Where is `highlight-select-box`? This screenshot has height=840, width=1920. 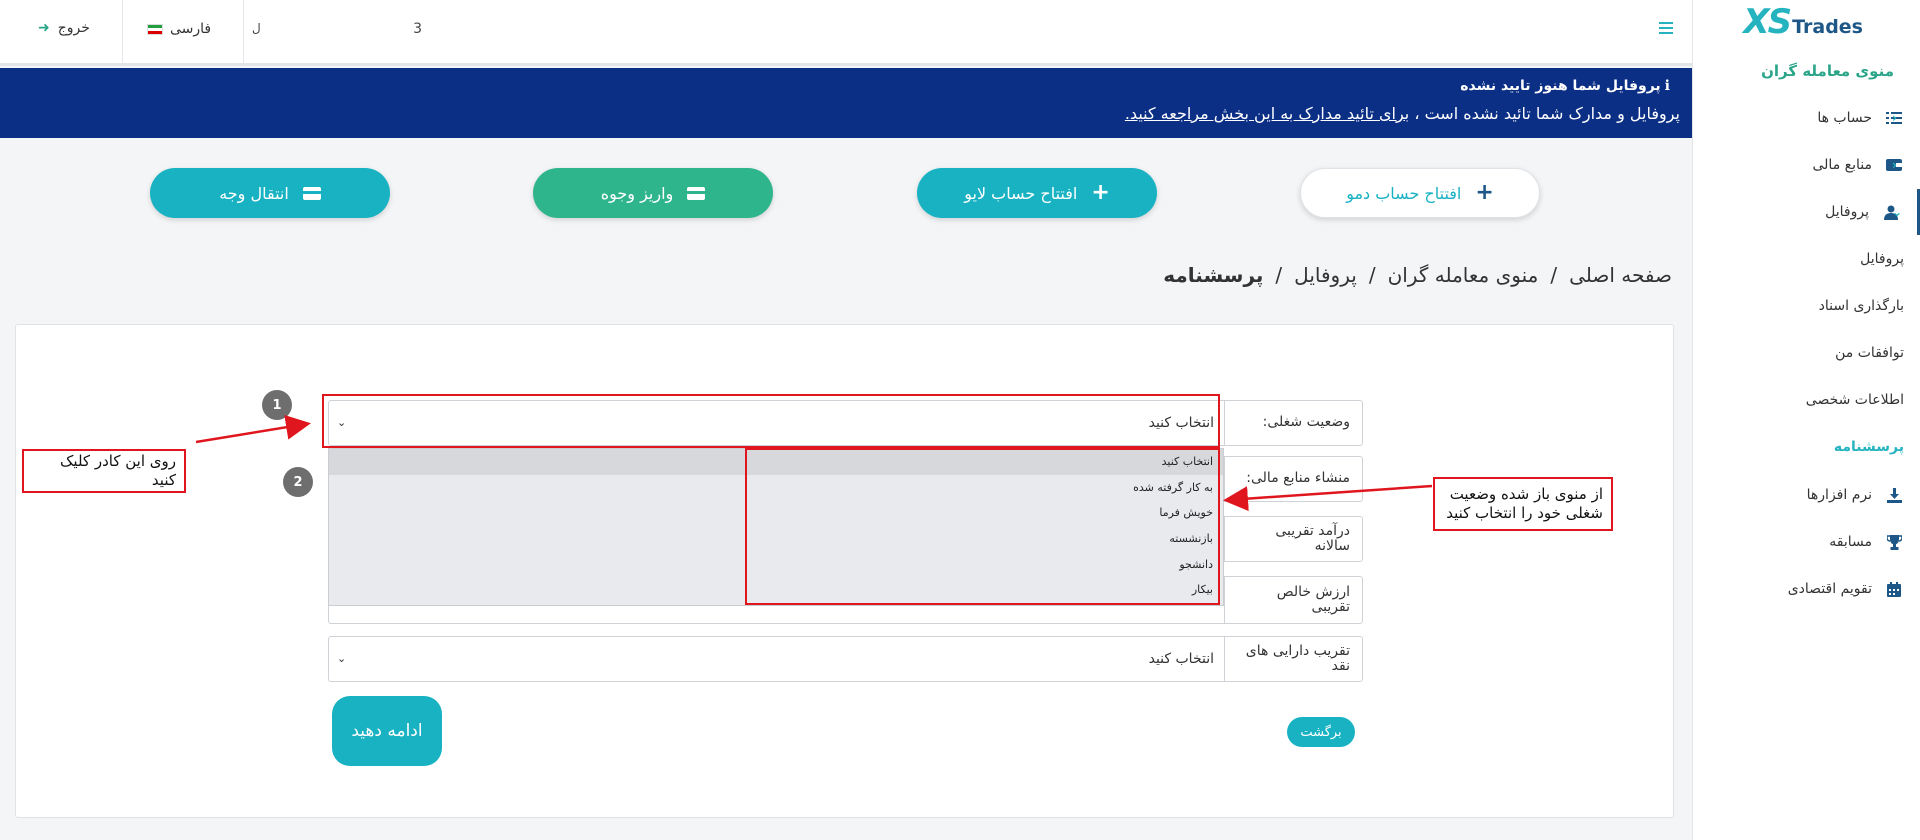
highlight-select-box is located at coordinates (771, 421).